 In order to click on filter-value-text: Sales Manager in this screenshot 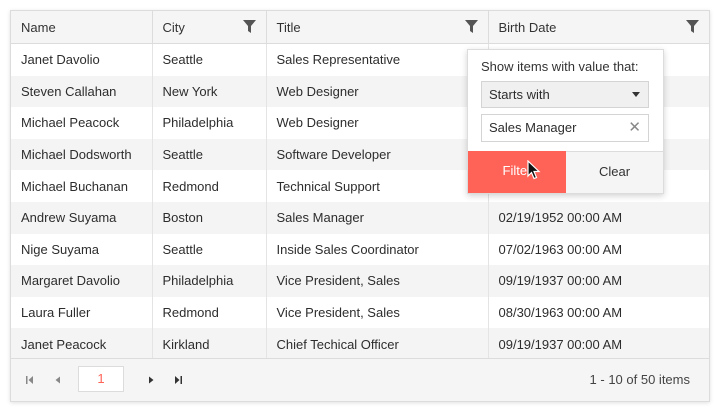, I will do `click(533, 127)`.